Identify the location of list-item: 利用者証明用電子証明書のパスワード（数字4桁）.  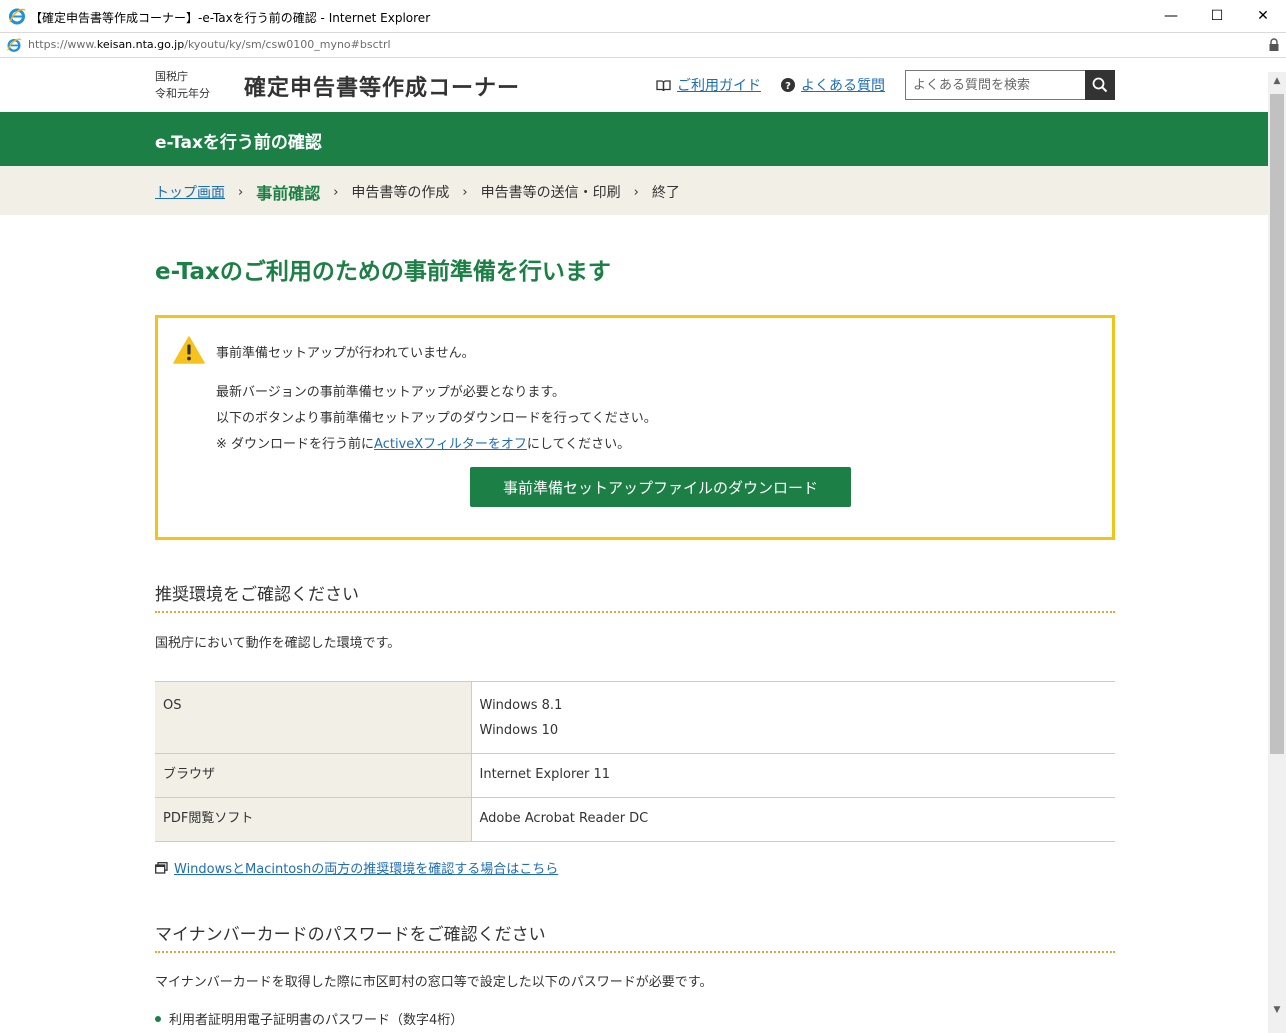
(309, 1018).